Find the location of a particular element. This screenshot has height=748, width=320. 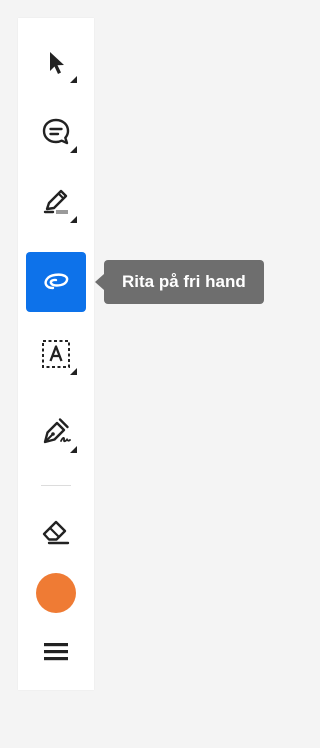

toolbar-divider is located at coordinates (56, 485).